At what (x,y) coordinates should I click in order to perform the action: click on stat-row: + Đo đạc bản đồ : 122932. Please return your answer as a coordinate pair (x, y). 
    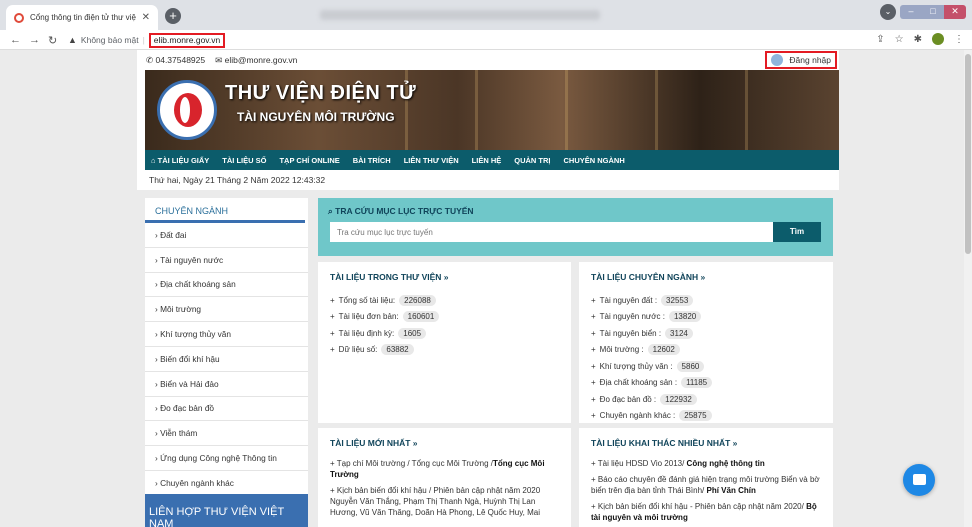
    Looking at the image, I should click on (706, 399).